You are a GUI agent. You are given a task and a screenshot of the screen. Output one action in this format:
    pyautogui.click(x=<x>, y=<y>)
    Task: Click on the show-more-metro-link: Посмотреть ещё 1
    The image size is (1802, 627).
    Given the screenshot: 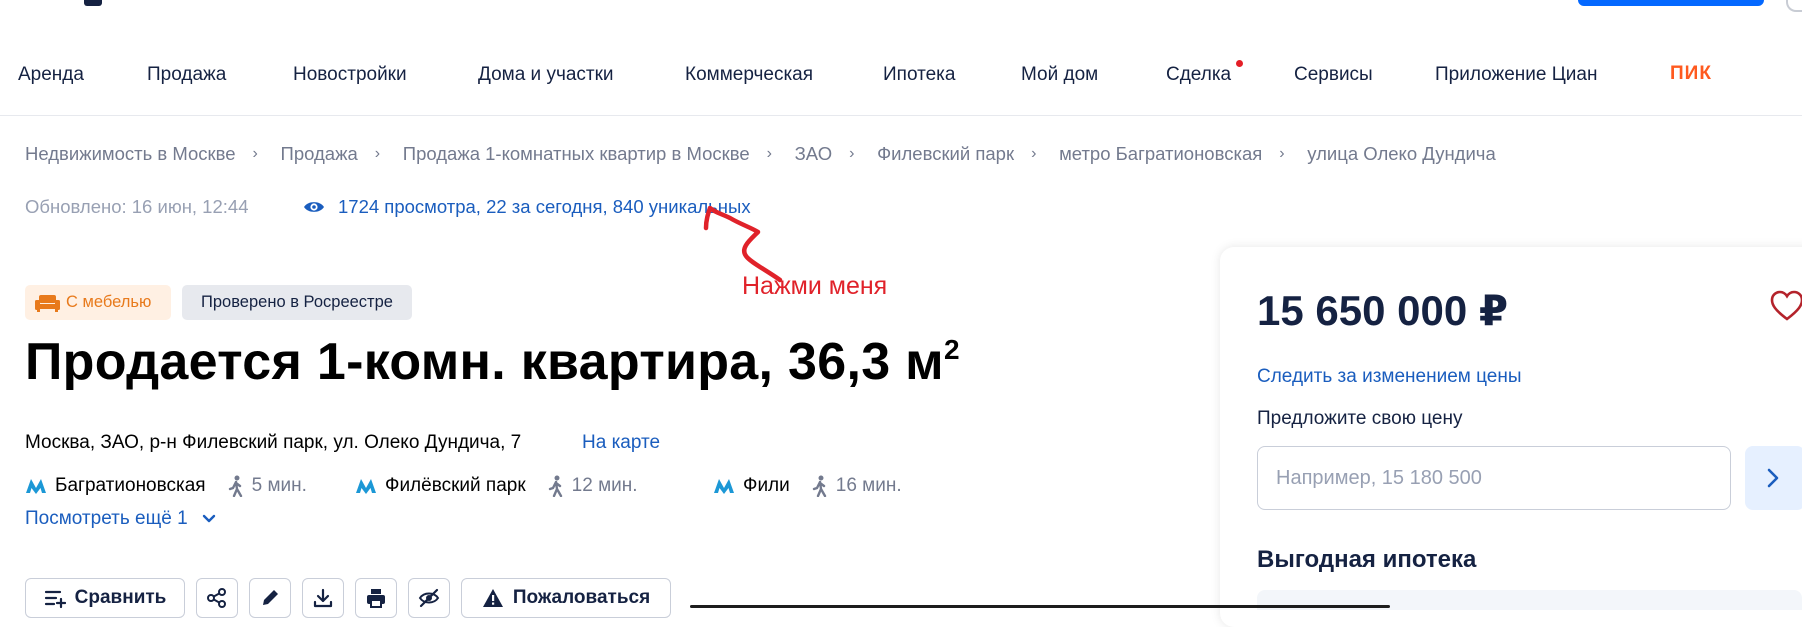 What is the action you would take?
    pyautogui.click(x=120, y=519)
    